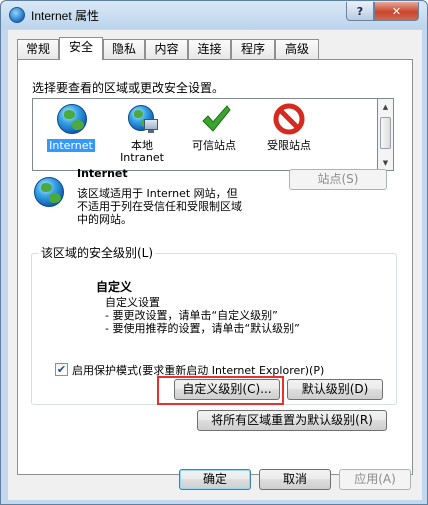 This screenshot has width=428, height=505. What do you see at coordinates (385, 163) in the screenshot?
I see `scroll-down-arrow-icon: ▼` at bounding box center [385, 163].